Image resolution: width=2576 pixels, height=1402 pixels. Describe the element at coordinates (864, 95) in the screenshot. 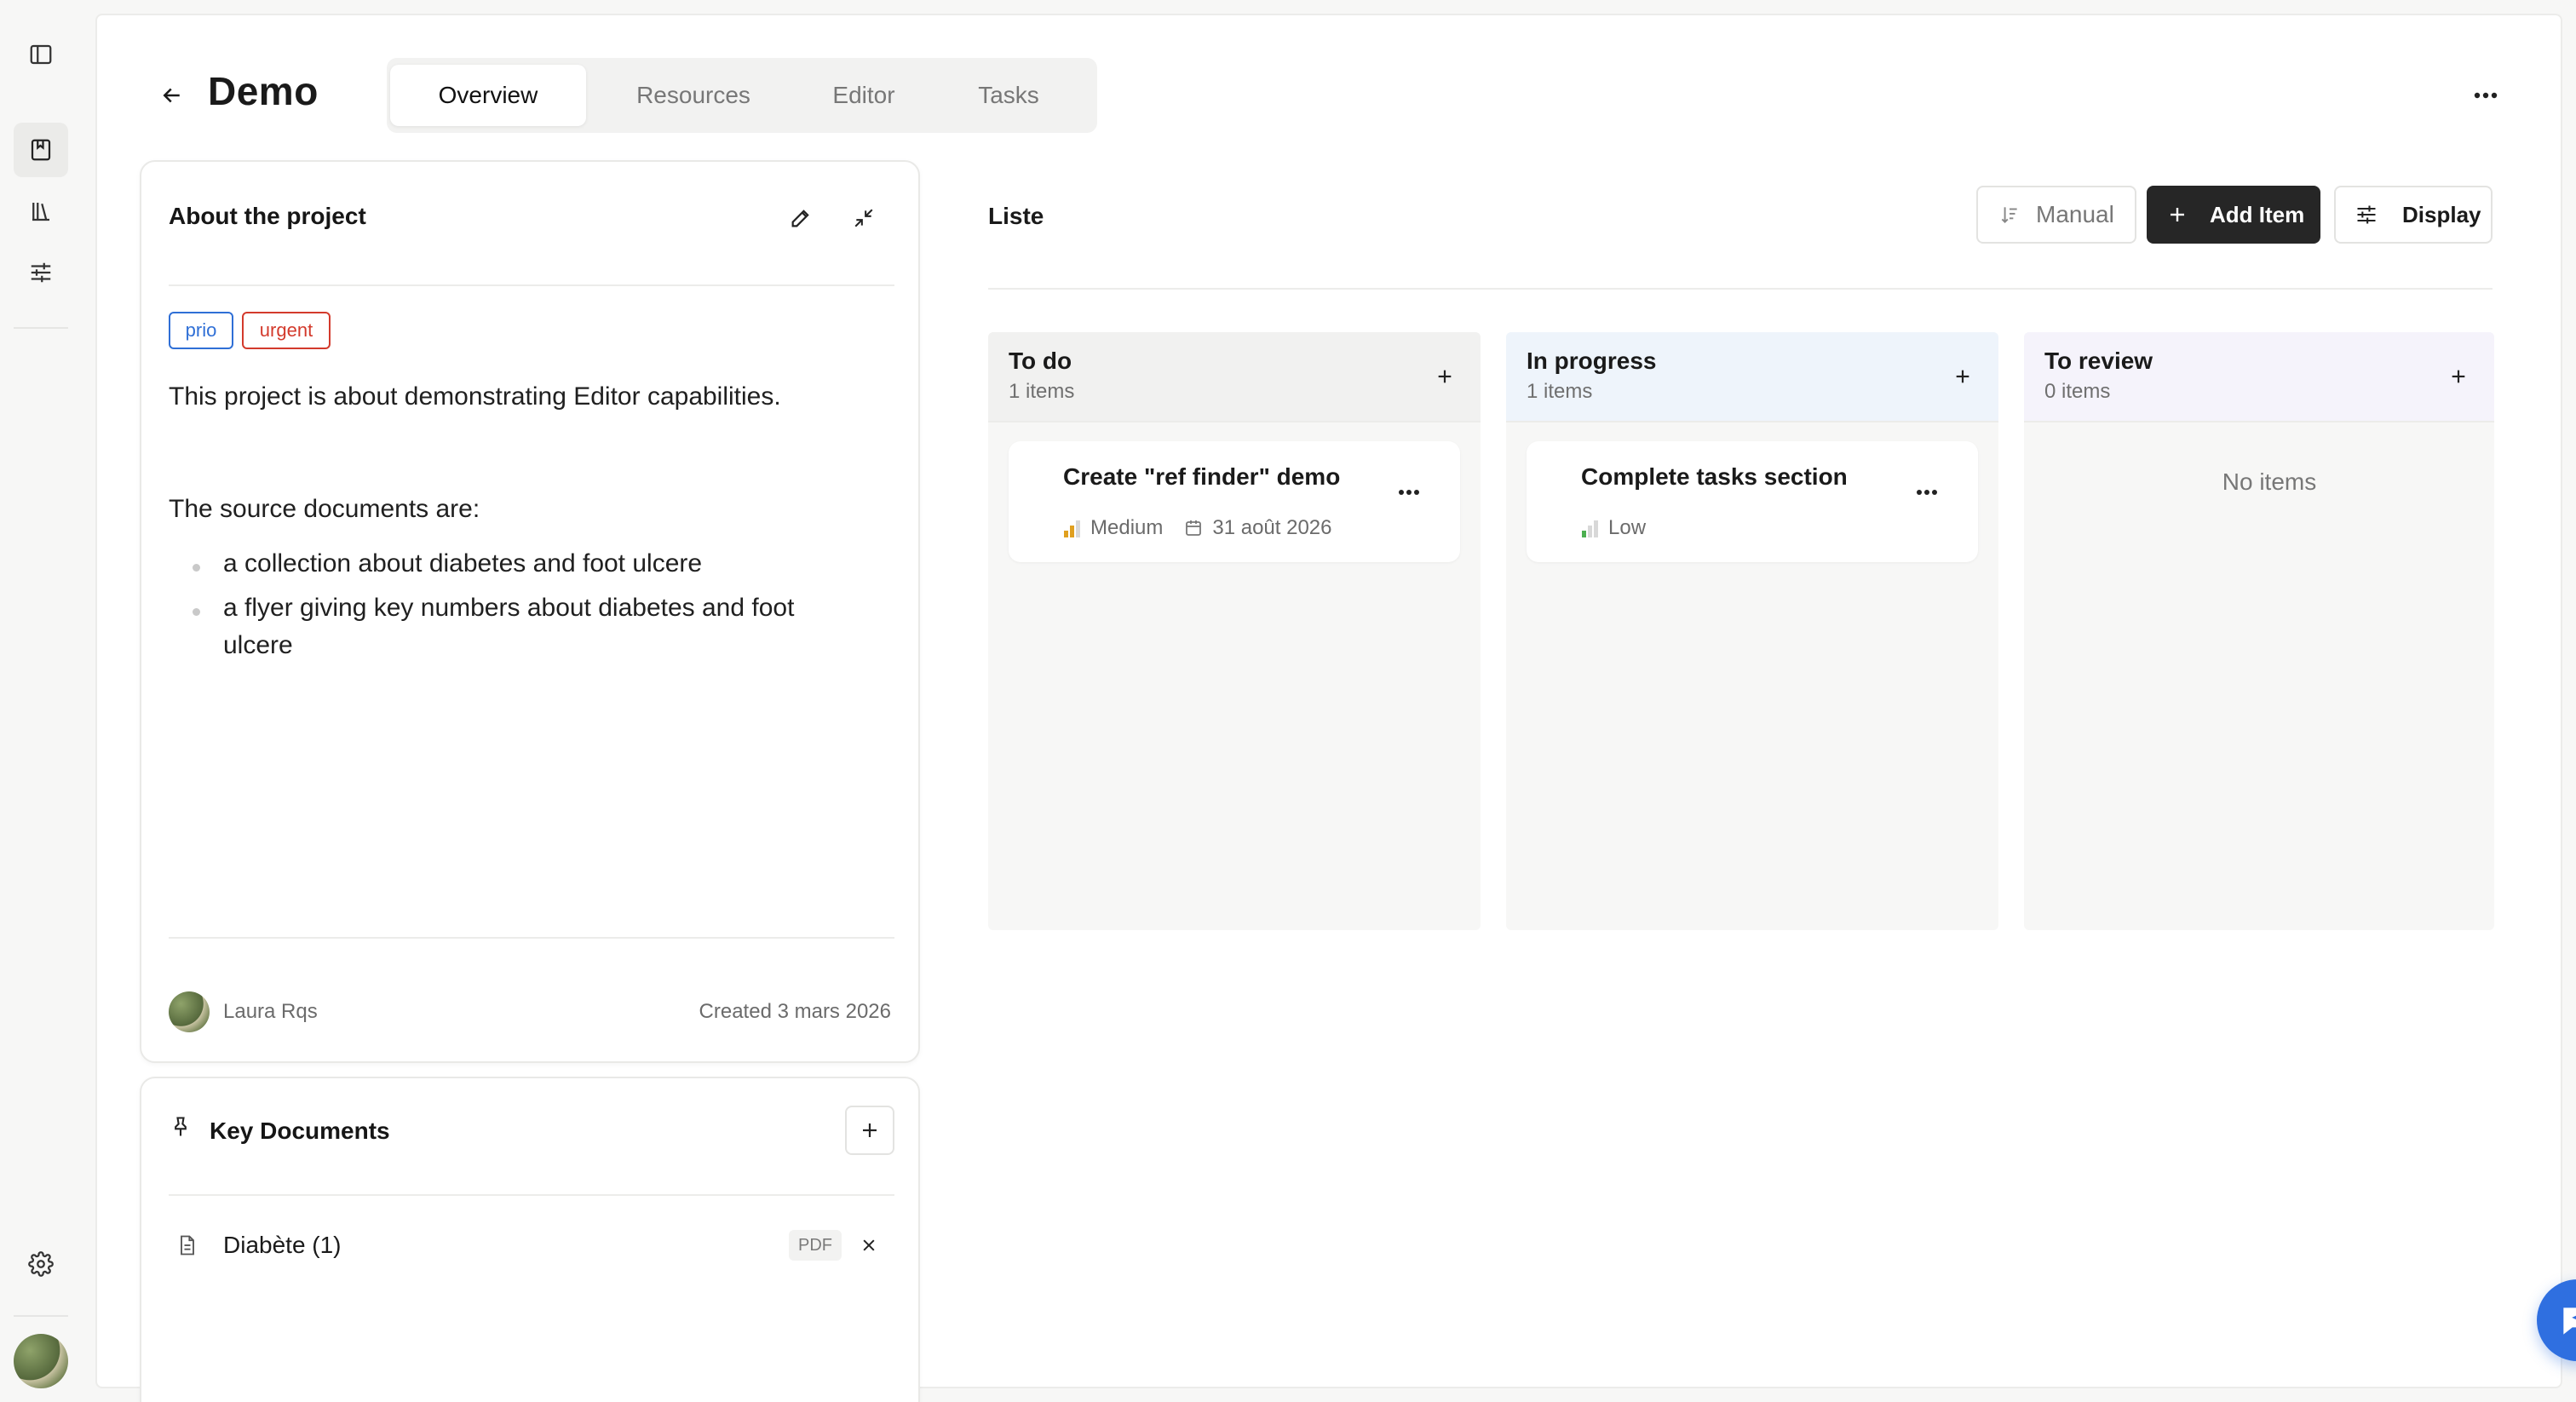

I see `tab-editor: Editor` at that location.